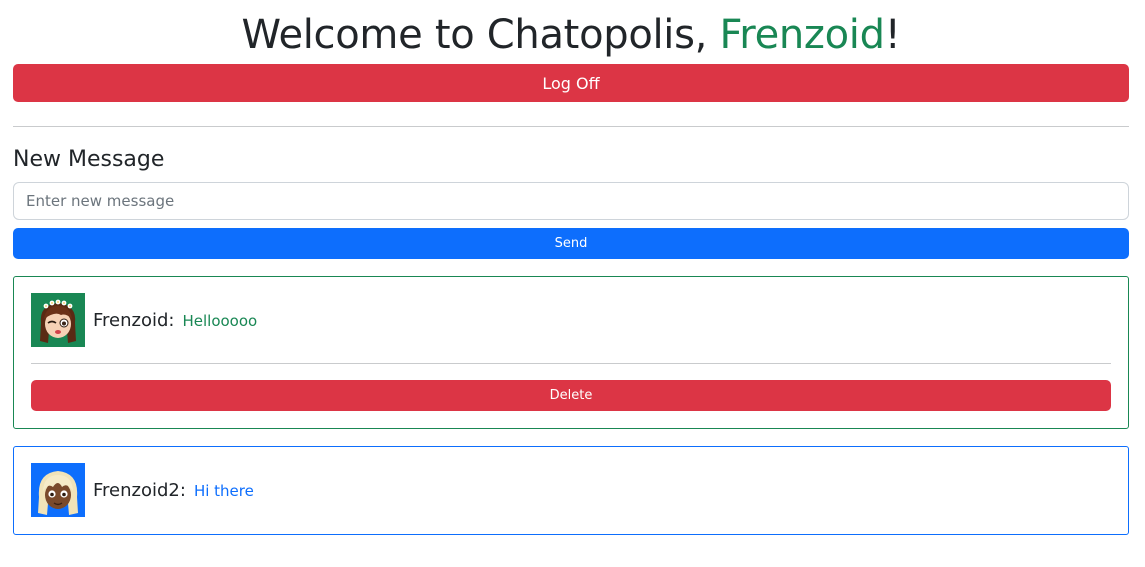 The width and height of the screenshot is (1145, 567). I want to click on title-suffix: !, so click(892, 35).